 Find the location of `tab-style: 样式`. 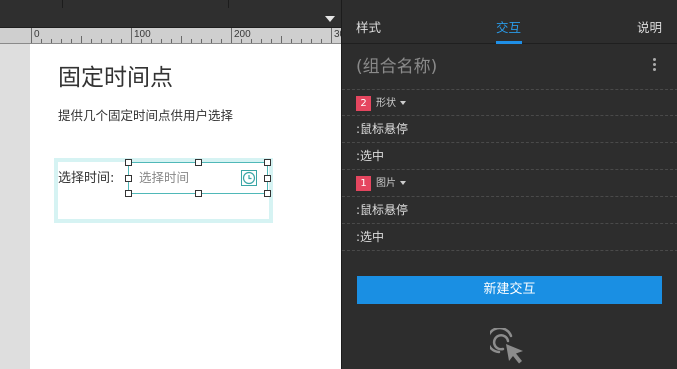

tab-style: 样式 is located at coordinates (368, 28).